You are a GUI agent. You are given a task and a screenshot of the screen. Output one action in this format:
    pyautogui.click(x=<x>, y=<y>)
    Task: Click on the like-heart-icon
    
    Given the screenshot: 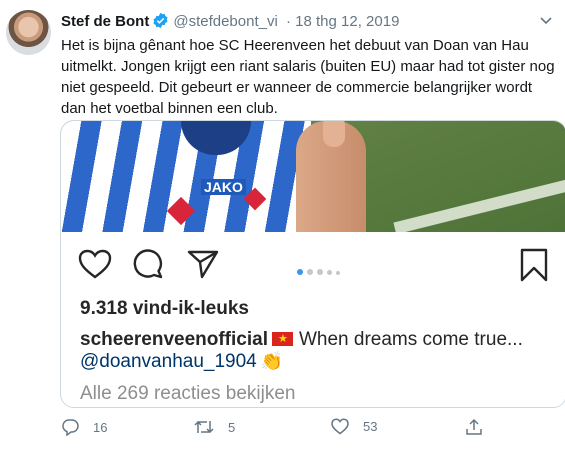 What is the action you would take?
    pyautogui.click(x=95, y=266)
    